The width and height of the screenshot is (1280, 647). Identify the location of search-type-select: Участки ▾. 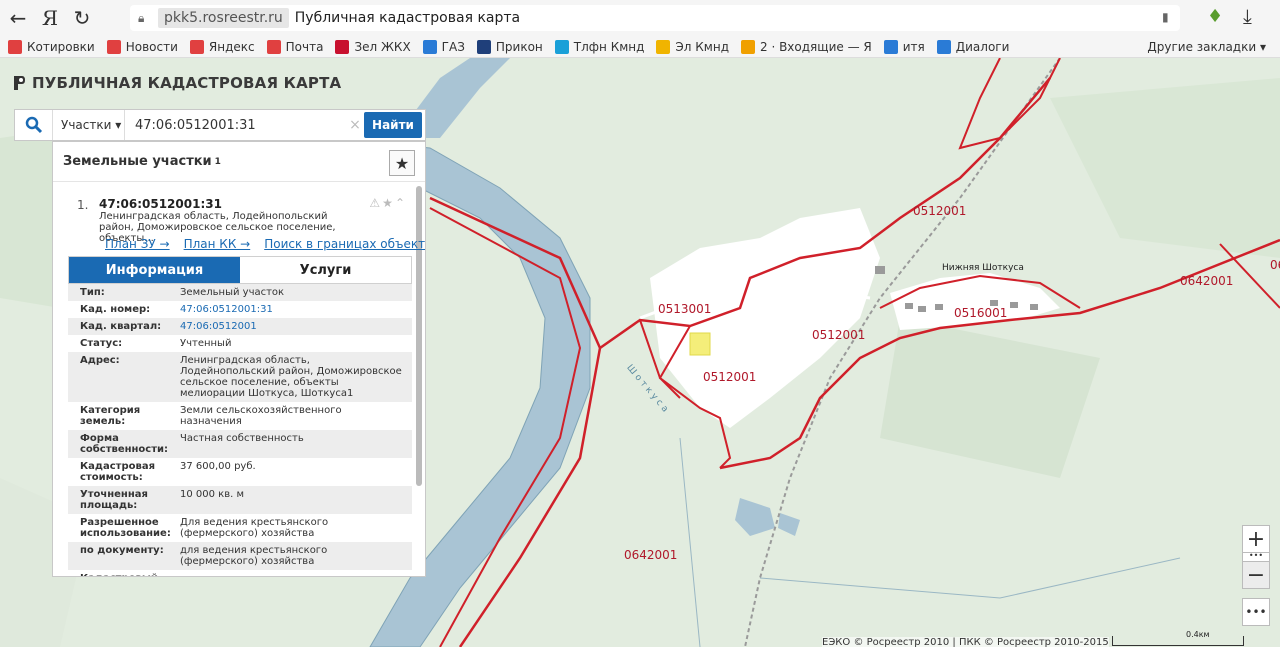
(89, 125).